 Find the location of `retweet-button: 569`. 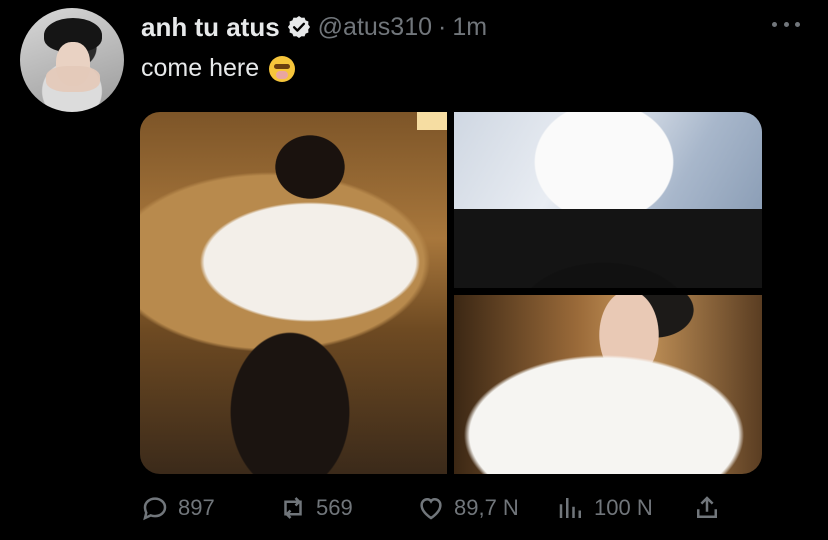

retweet-button: 569 is located at coordinates (315, 508).